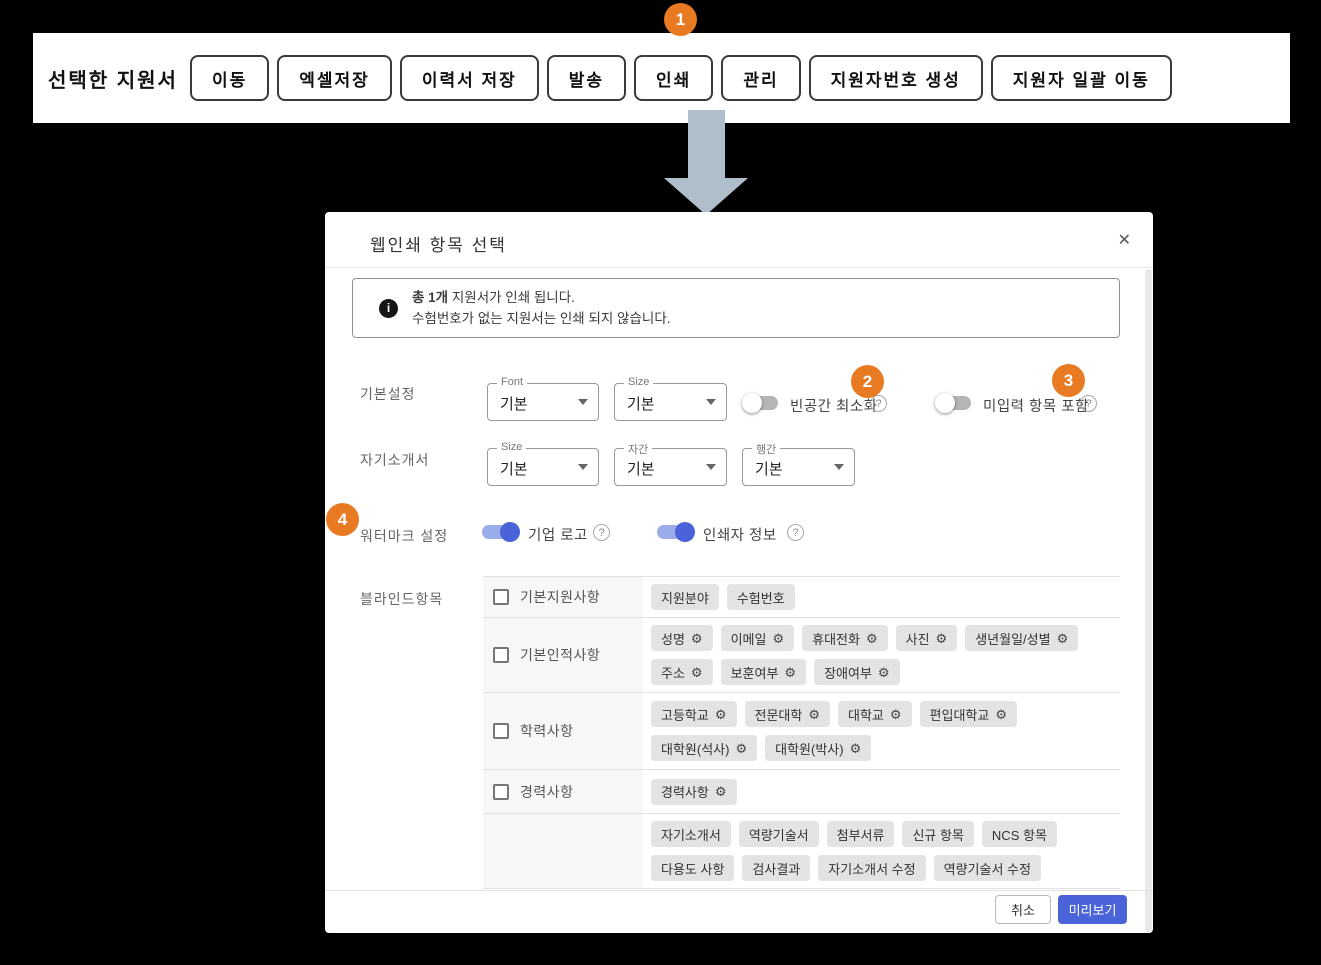  Describe the element at coordinates (866, 715) in the screenshot. I see `chip-label: 대학교` at that location.